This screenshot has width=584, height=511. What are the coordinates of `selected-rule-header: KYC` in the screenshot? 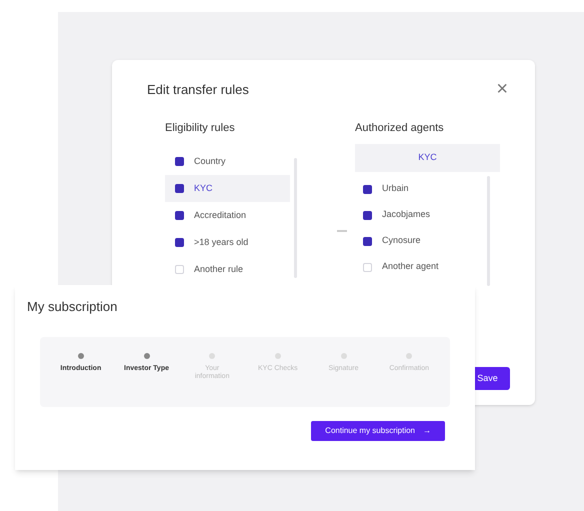 It's located at (427, 158).